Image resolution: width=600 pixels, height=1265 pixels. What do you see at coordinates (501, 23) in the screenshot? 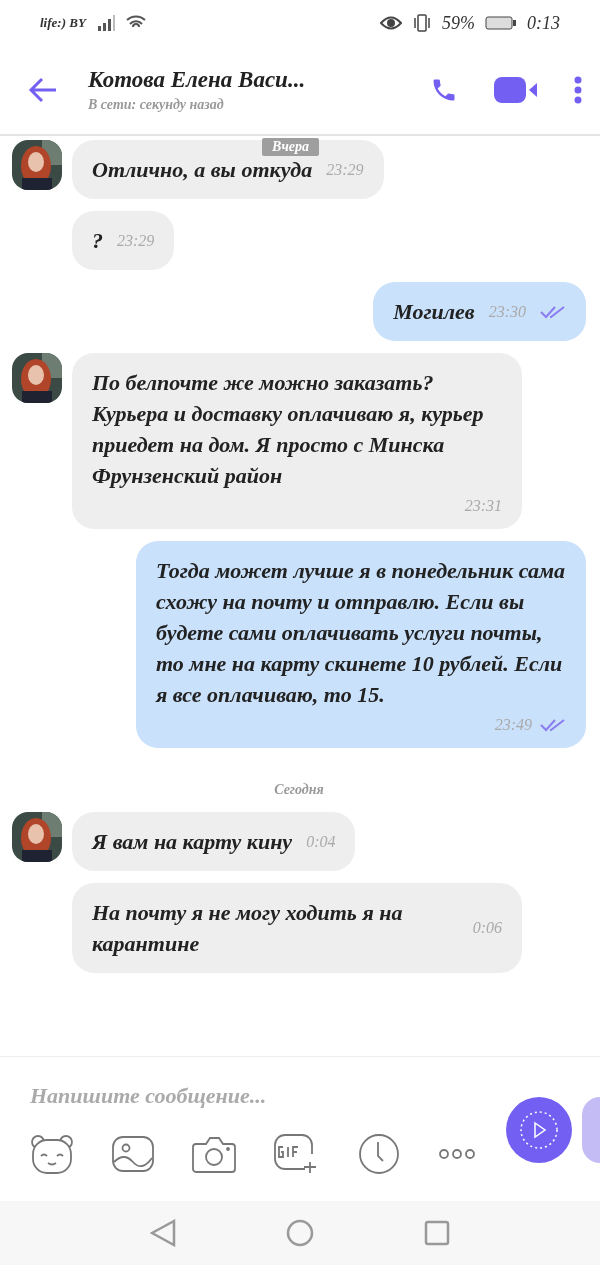
I see `battery-icon` at bounding box center [501, 23].